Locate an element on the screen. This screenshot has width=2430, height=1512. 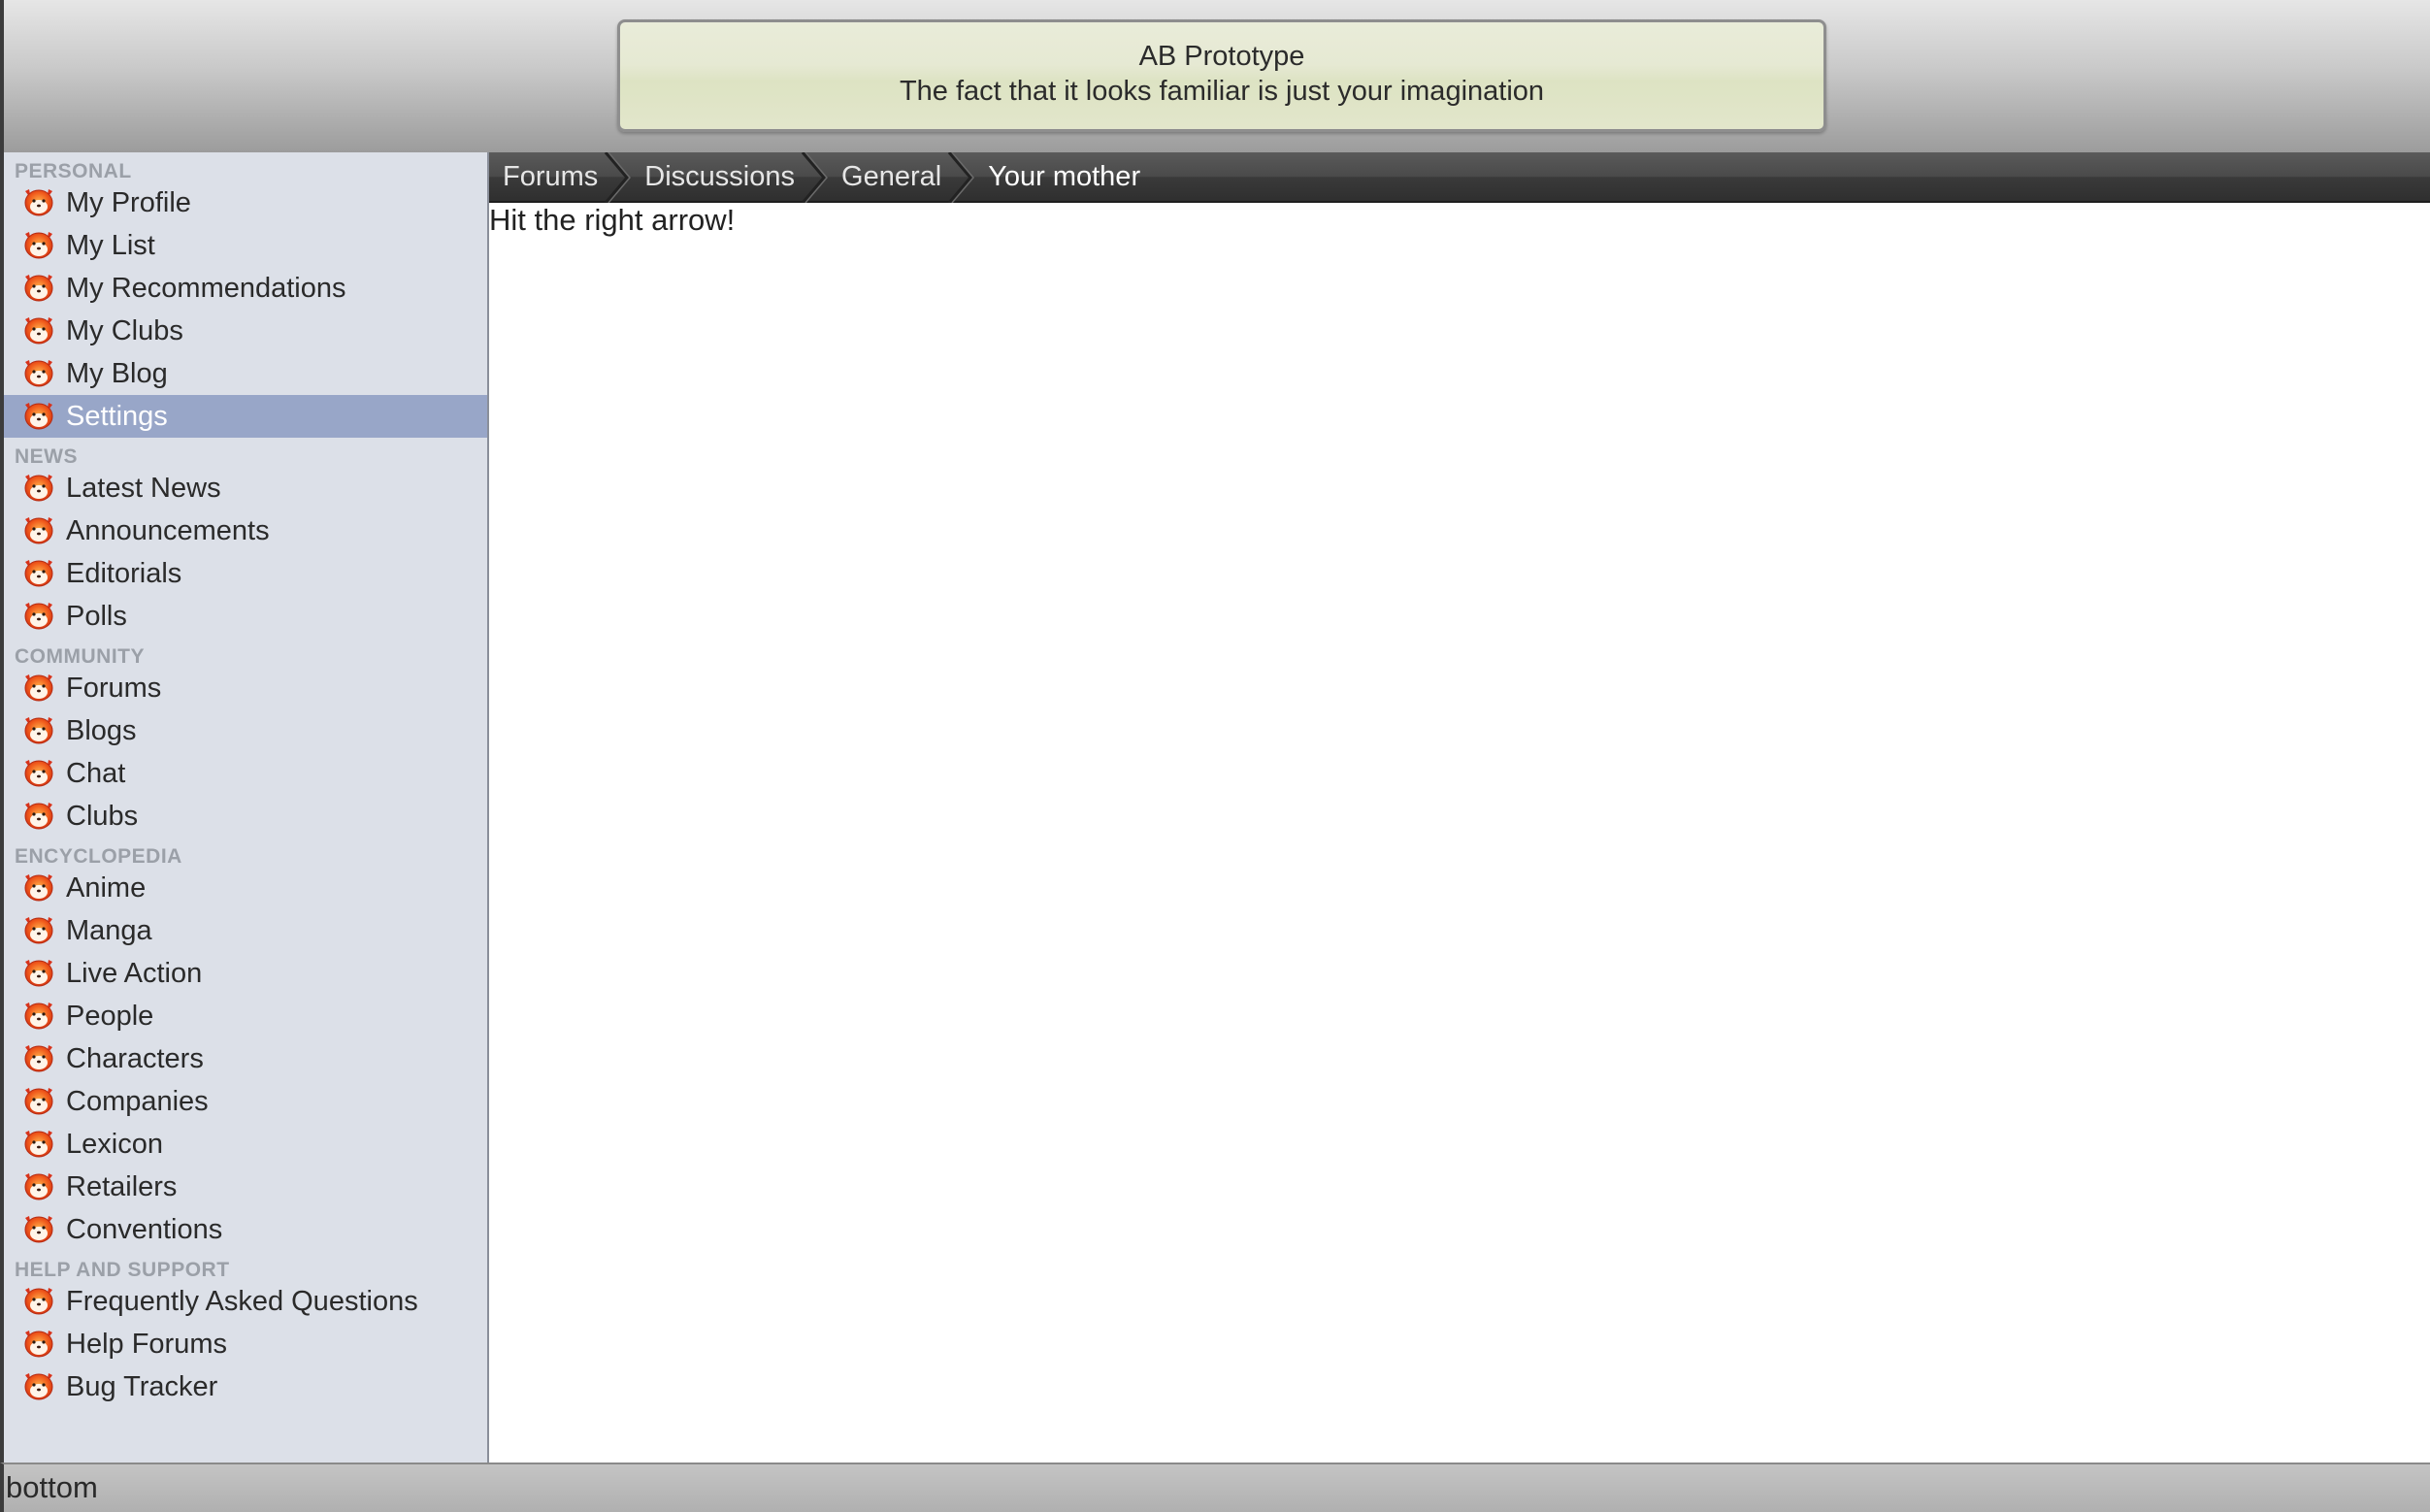
sidebar-item-label: Forums is located at coordinates (114, 688).